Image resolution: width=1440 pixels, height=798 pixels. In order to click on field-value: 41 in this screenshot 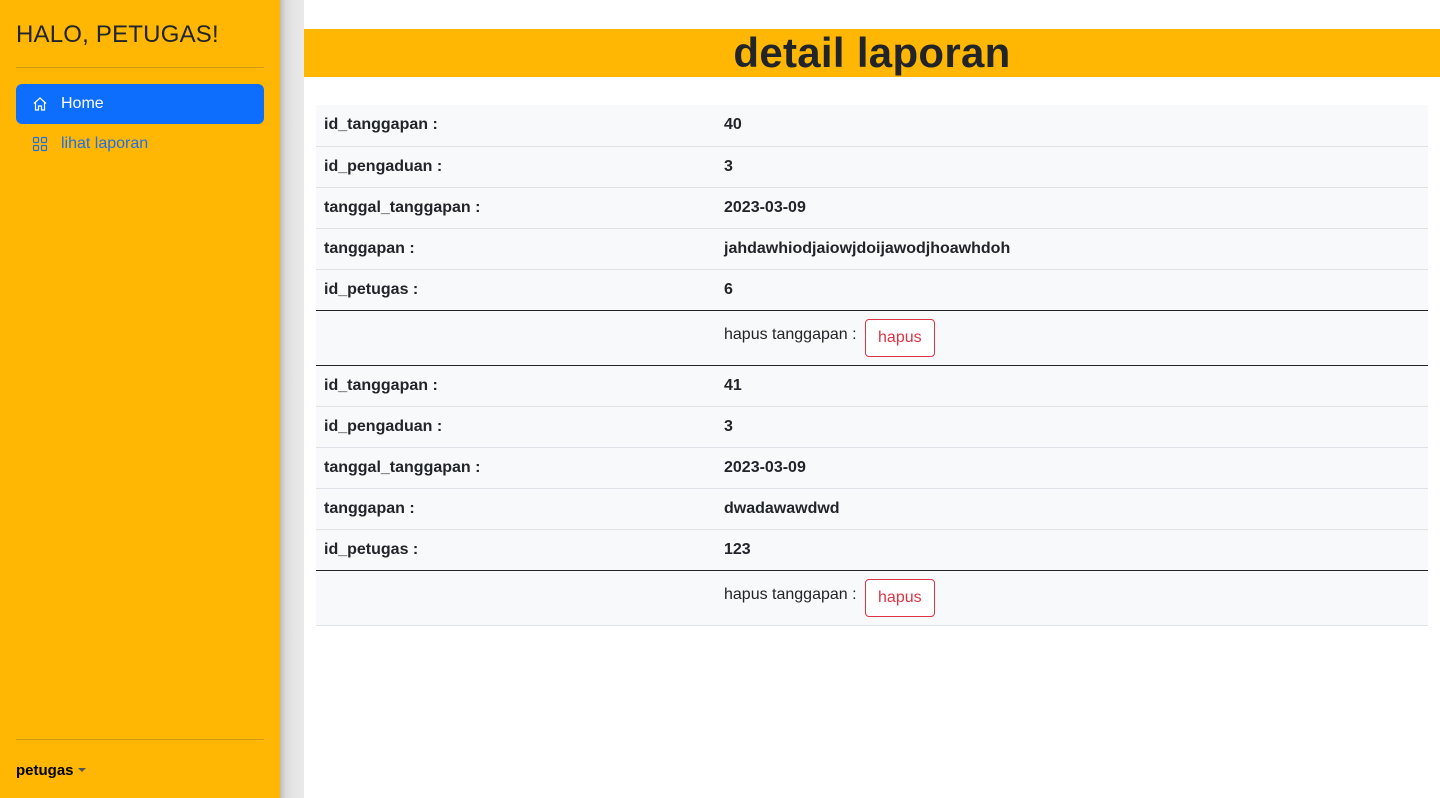, I will do `click(1072, 386)`.